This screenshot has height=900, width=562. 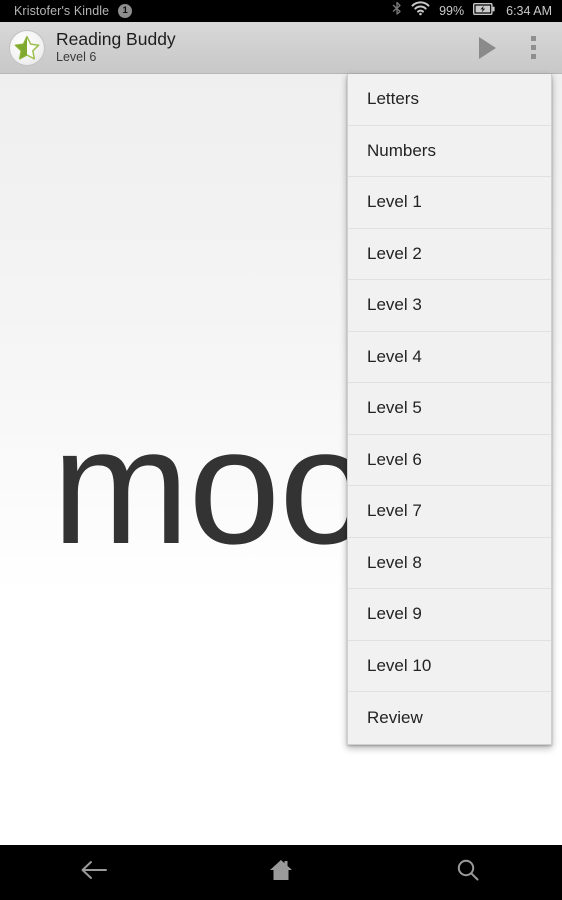 I want to click on app-title-block: Reading Buddy Level 6, so click(x=116, y=47).